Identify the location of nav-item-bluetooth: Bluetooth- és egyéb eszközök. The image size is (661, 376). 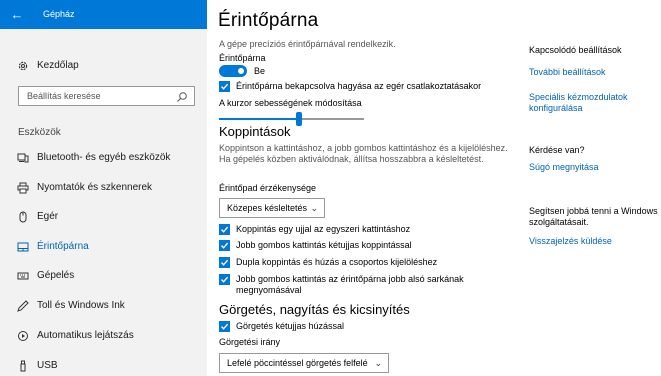
(103, 158).